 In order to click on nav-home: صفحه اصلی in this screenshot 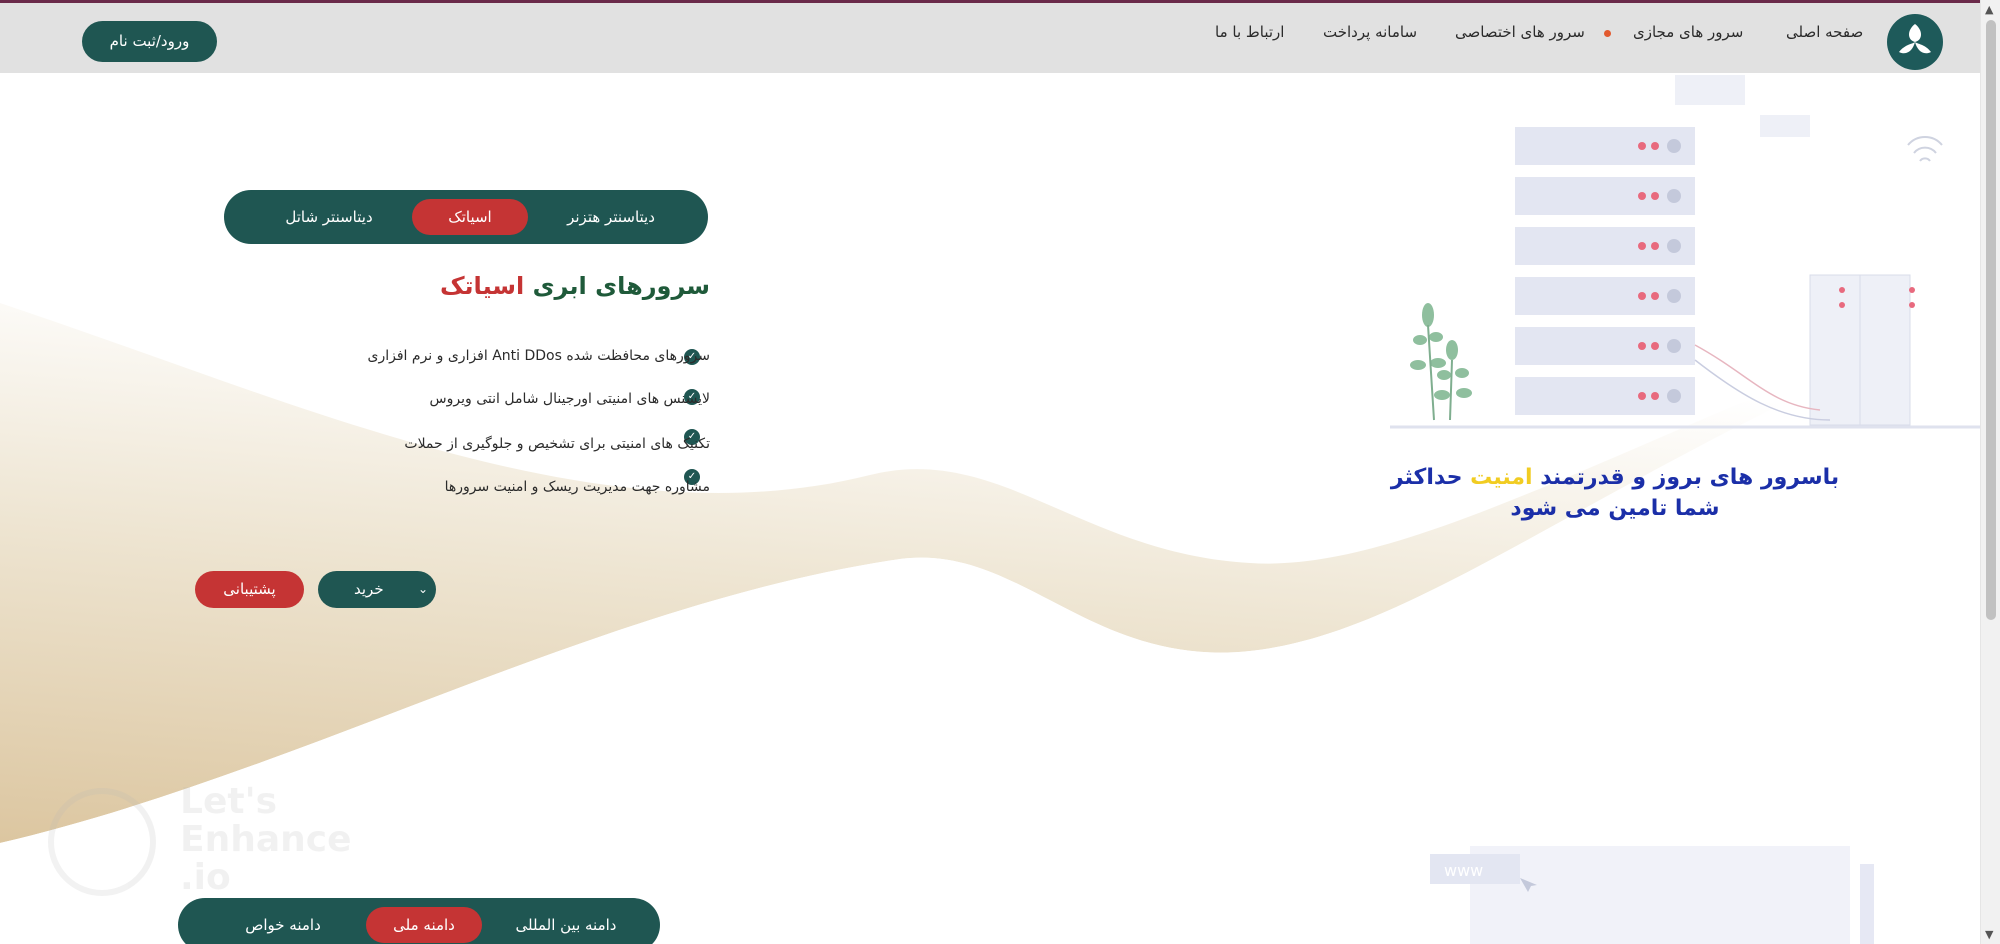, I will do `click(1824, 32)`.